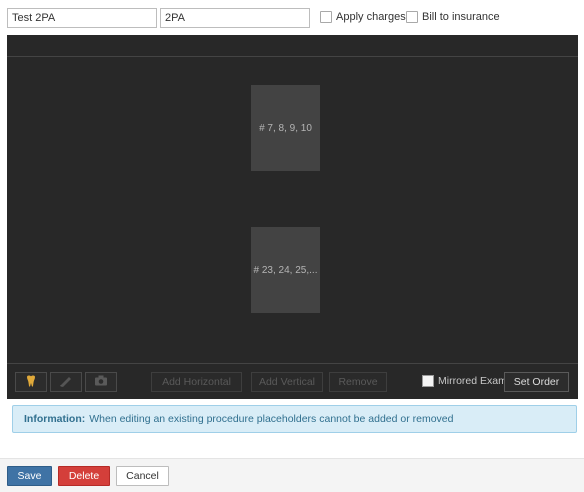 This screenshot has height=492, width=584. I want to click on pen-icon, so click(66, 382).